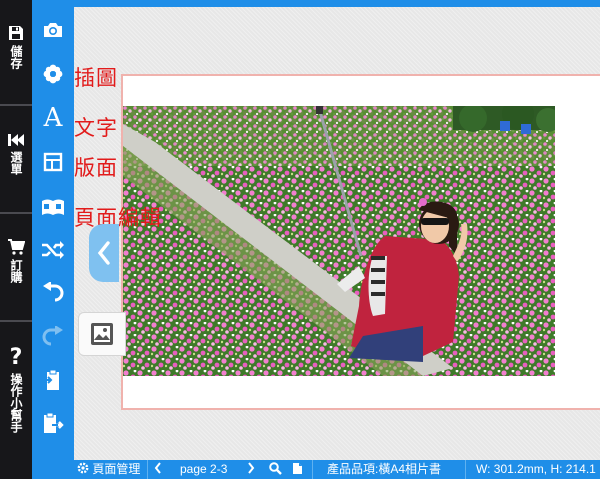  Describe the element at coordinates (116, 469) in the screenshot. I see `page-manage-label: 頁面管理` at that location.